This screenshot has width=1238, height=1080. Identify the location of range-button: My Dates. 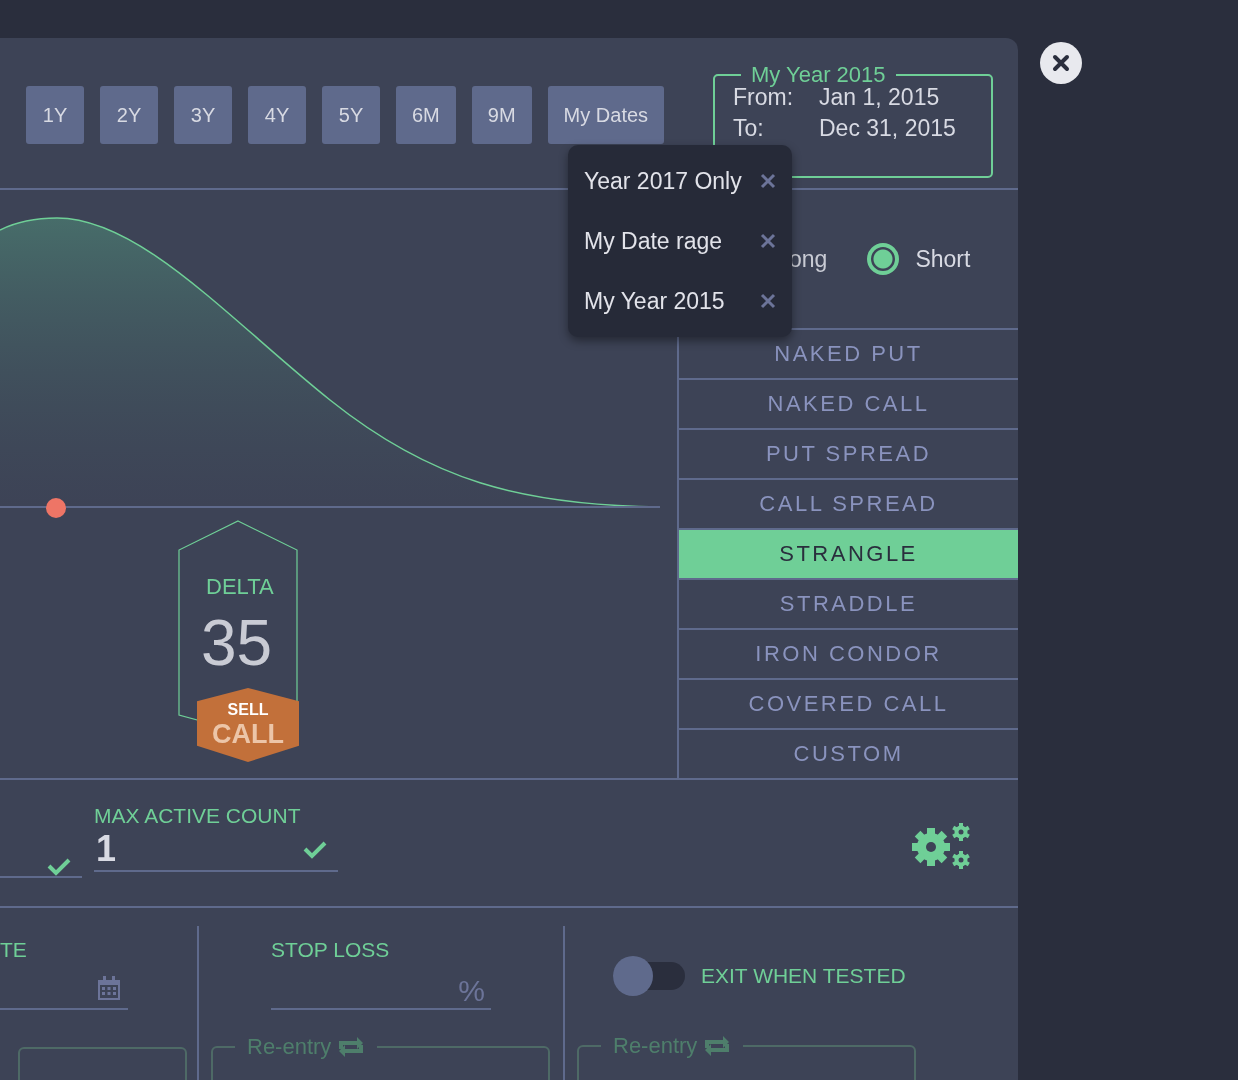
(606, 115).